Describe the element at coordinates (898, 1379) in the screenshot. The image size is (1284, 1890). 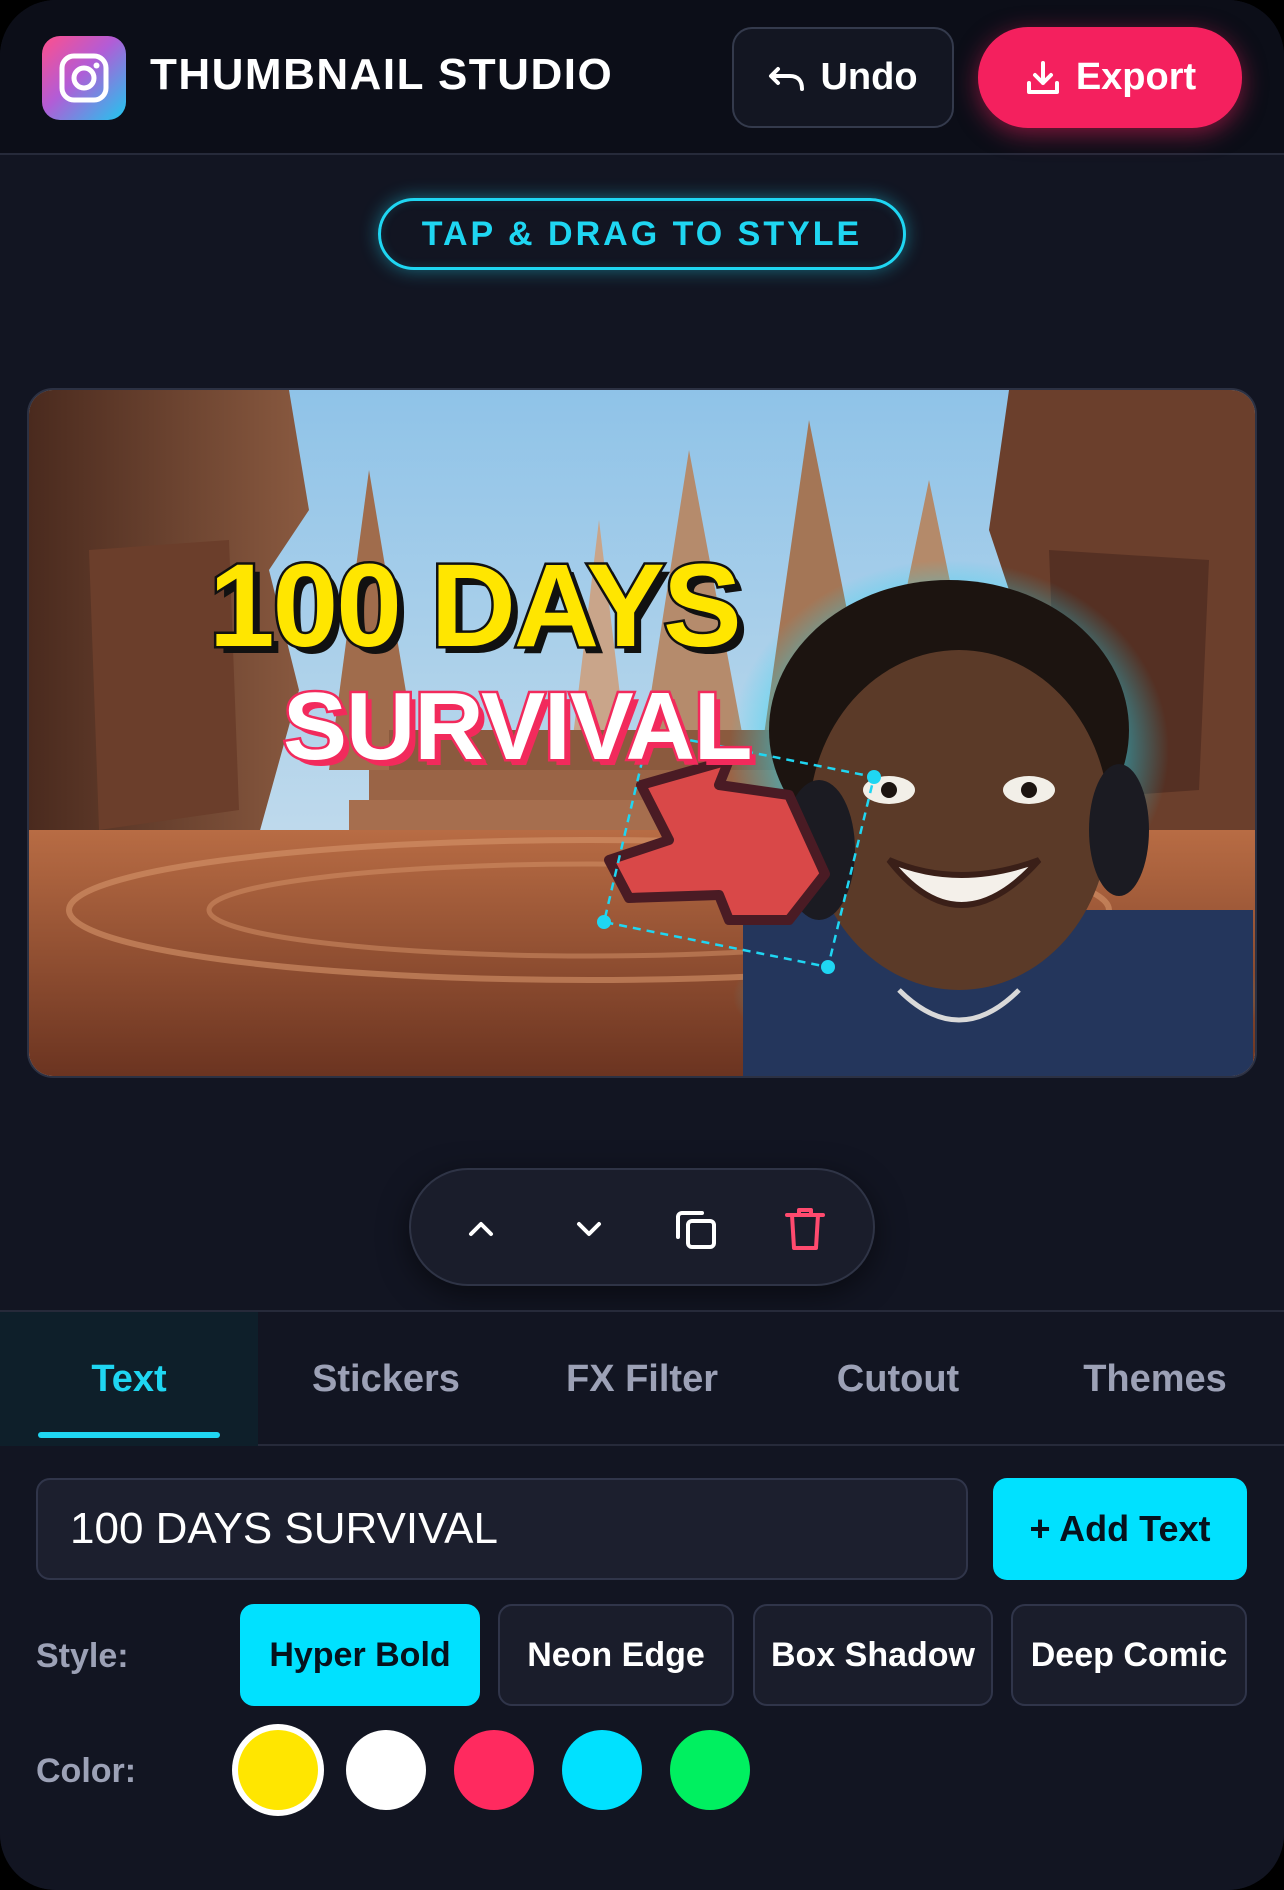
I see `tab-cutout: Cutout` at that location.